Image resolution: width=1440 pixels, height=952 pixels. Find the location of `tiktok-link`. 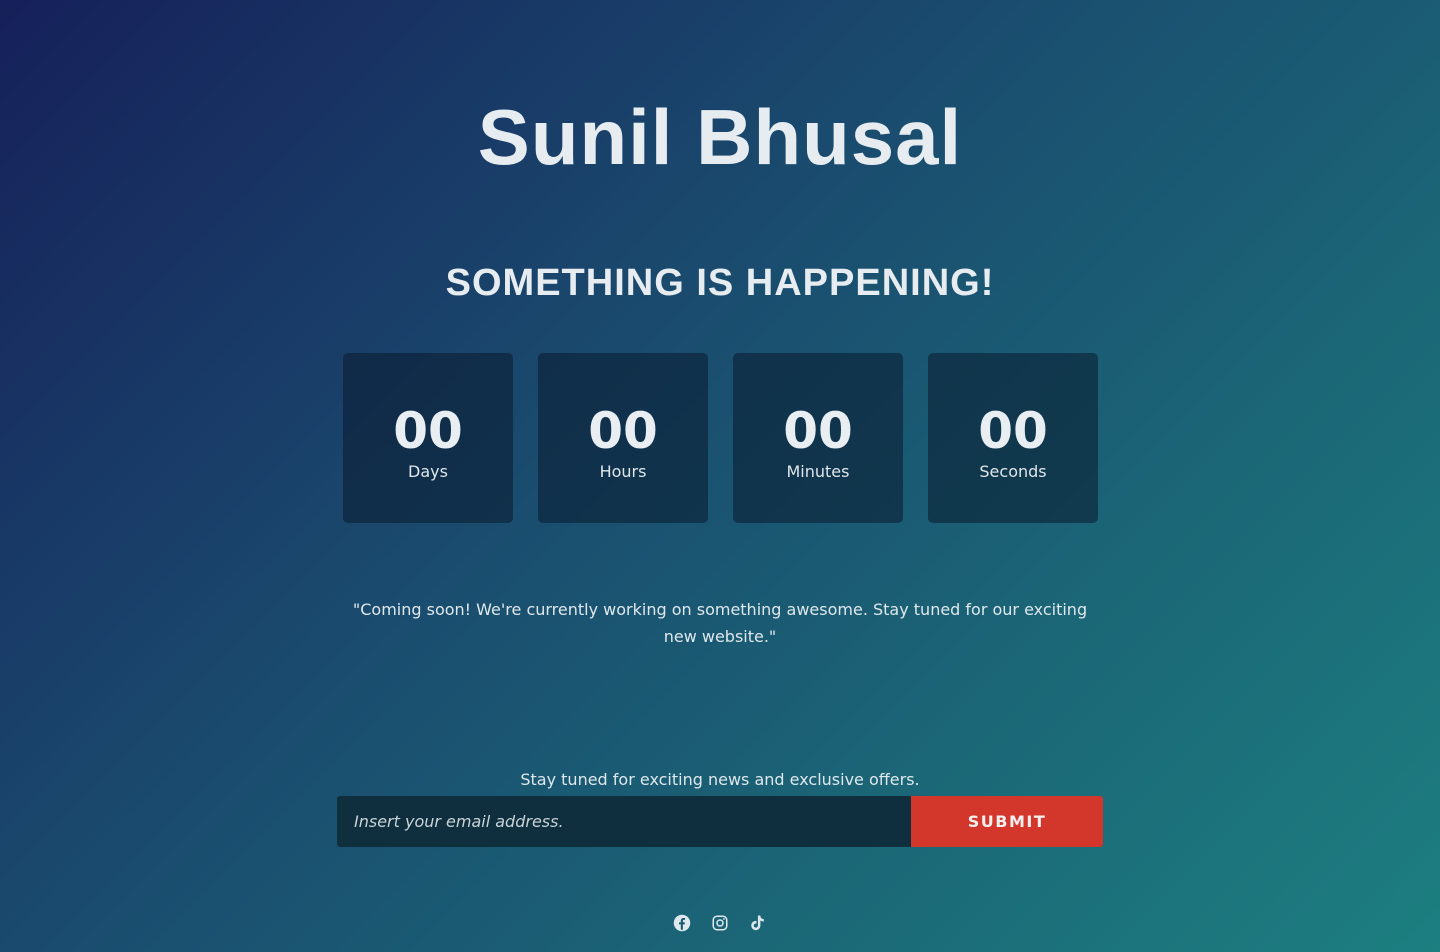

tiktok-link is located at coordinates (758, 924).